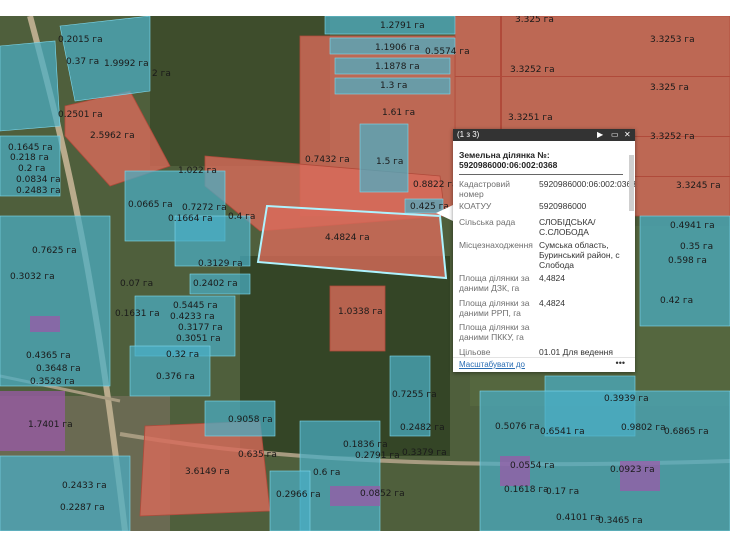 This screenshot has width=730, height=547. What do you see at coordinates (492, 364) in the screenshot?
I see `zoom-to-link: Масштабувати до` at bounding box center [492, 364].